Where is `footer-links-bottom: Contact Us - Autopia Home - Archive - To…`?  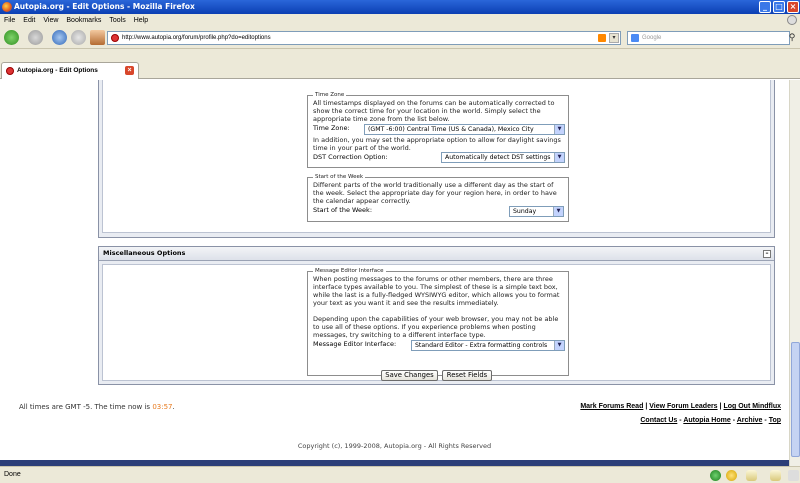
footer-links-bottom: Contact Us - Autopia Home - Archive - To… is located at coordinates (710, 420).